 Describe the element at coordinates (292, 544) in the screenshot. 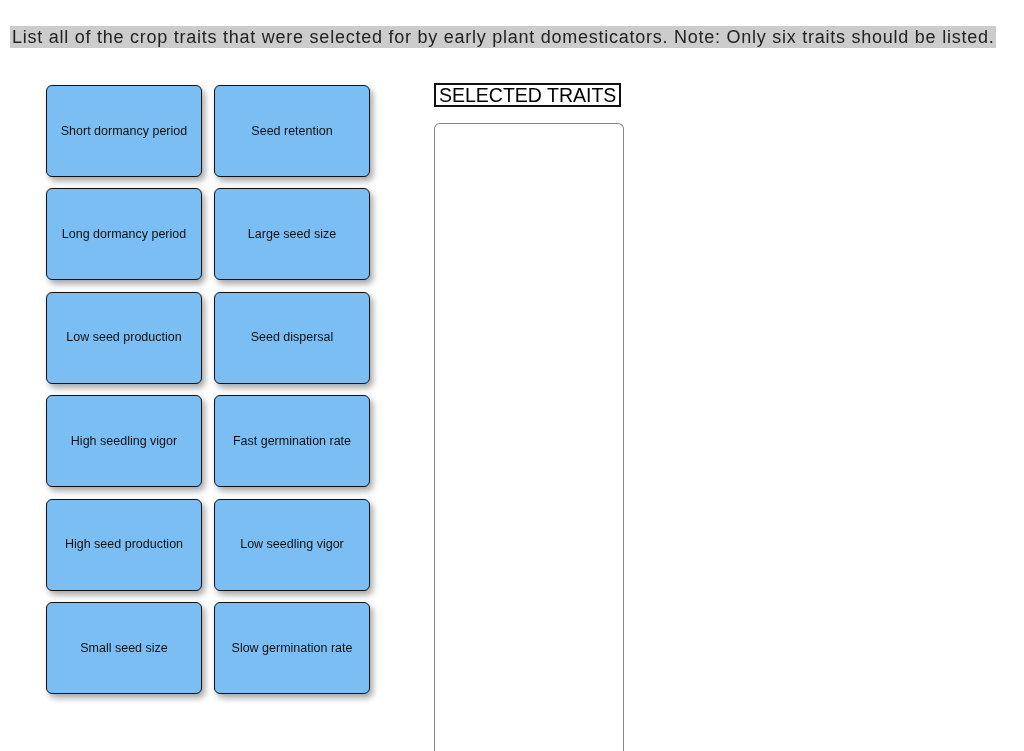

I see `trait-card: Low seedling vigor` at that location.